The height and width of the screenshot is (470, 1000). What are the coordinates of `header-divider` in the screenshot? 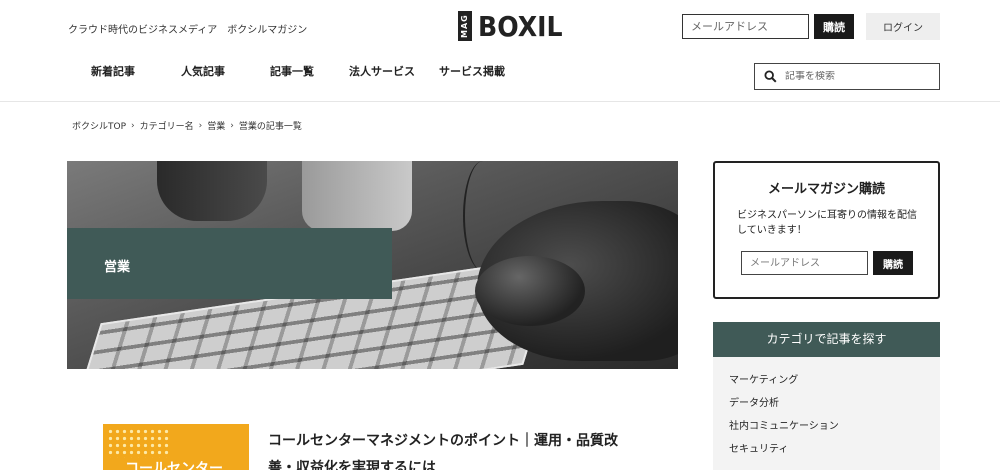 It's located at (500, 101).